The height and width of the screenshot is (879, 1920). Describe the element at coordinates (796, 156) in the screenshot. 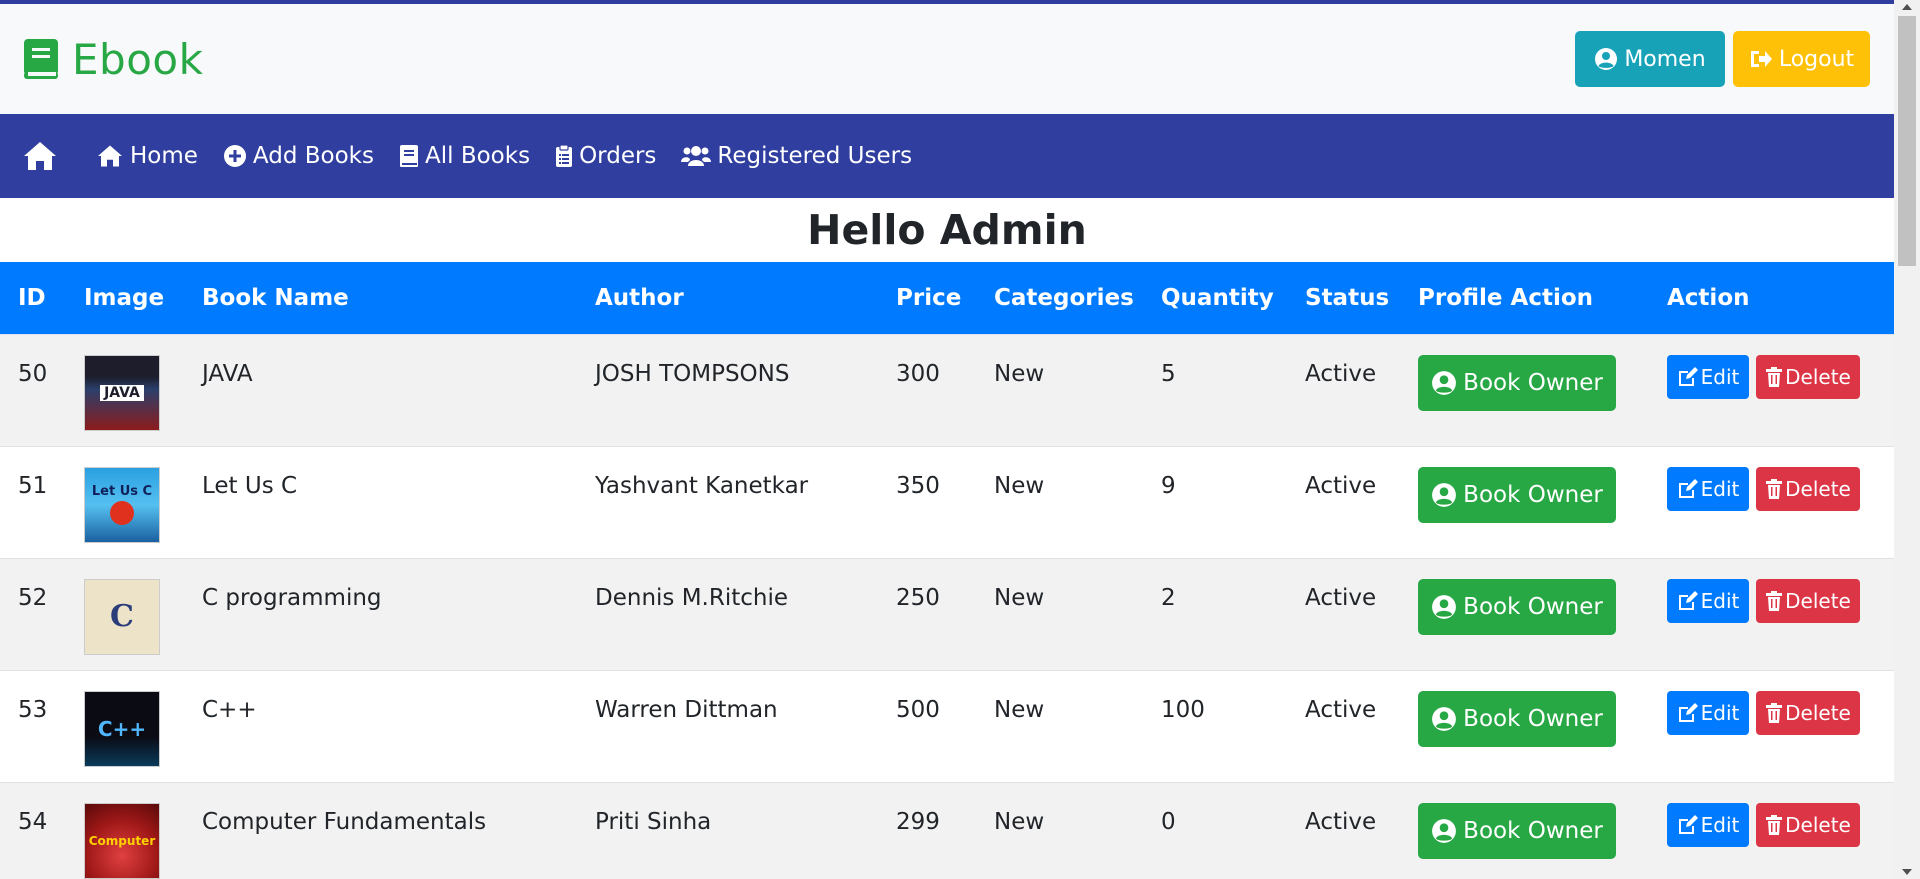

I see `nav-item-registered-users: Registered Users` at that location.